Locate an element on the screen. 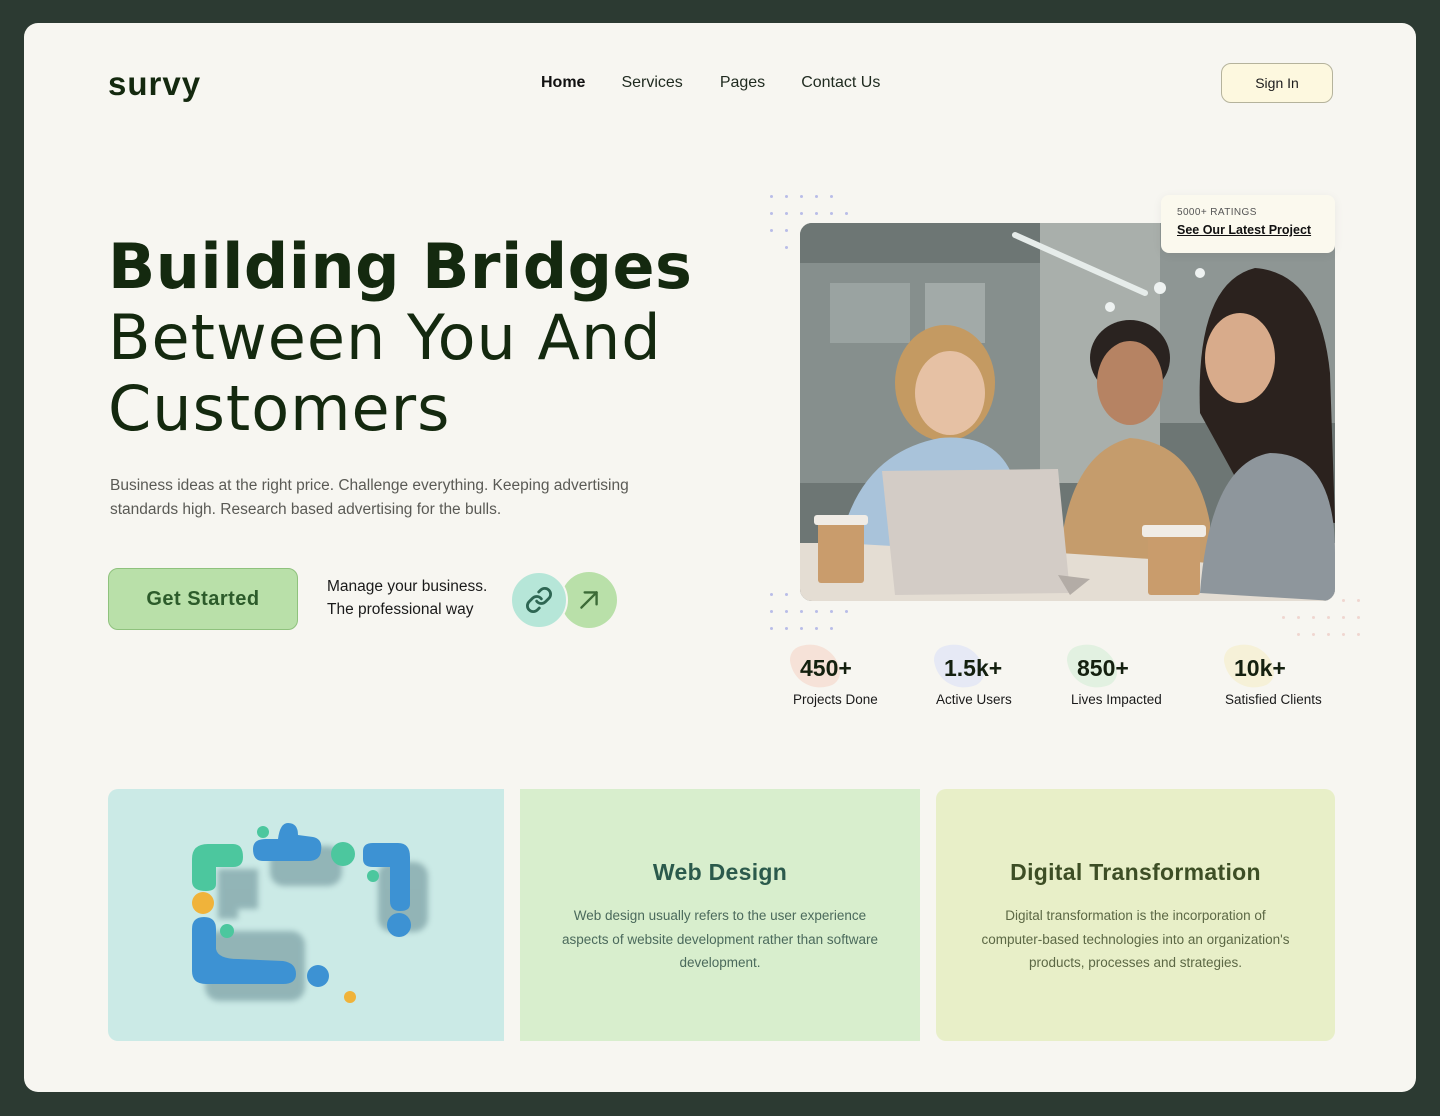  arrow-up-right-icon is located at coordinates (589, 600).